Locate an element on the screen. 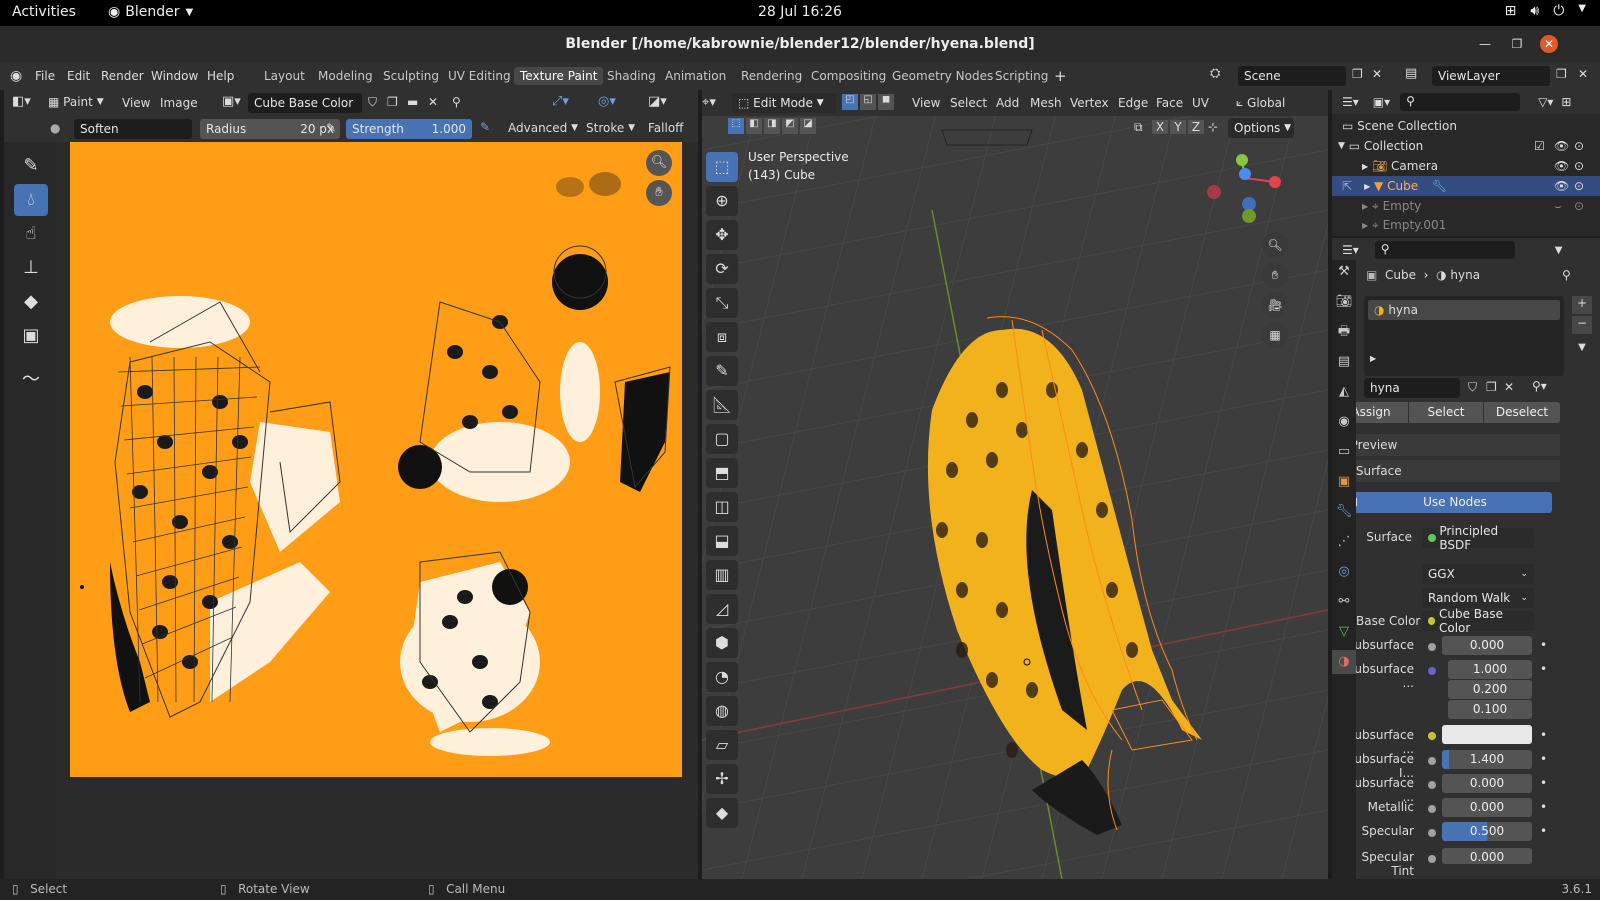 This screenshot has width=1600, height=900. view-layer-tab-icon: ▤ is located at coordinates (1344, 362).